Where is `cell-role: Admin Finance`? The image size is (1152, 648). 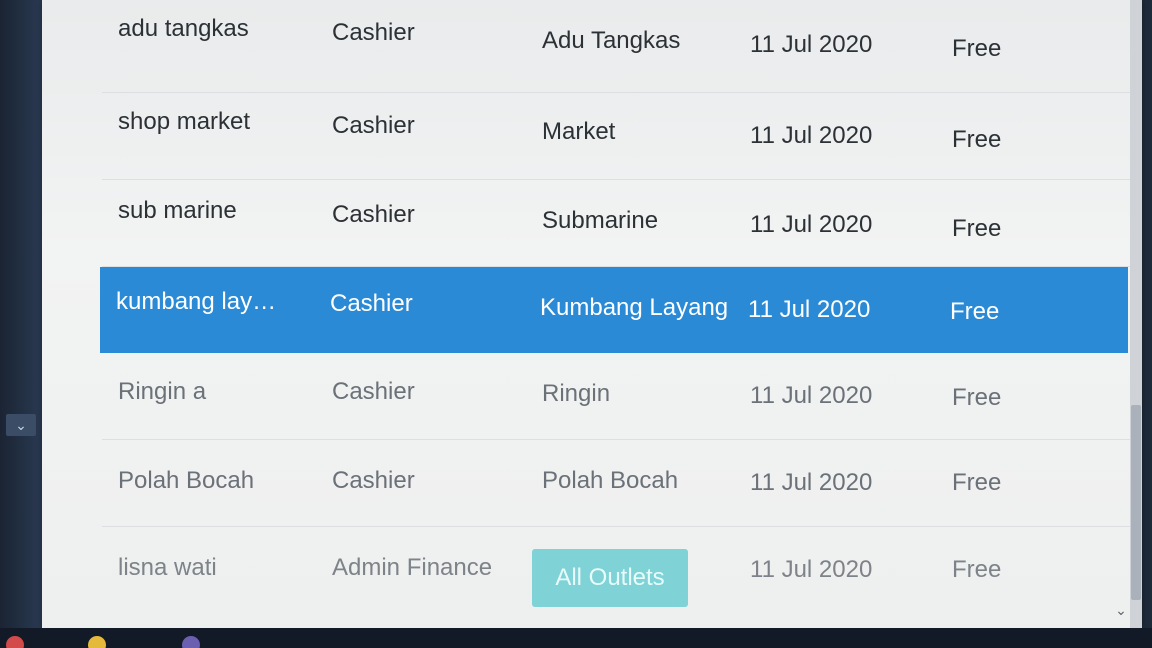 cell-role: Admin Finance is located at coordinates (412, 567).